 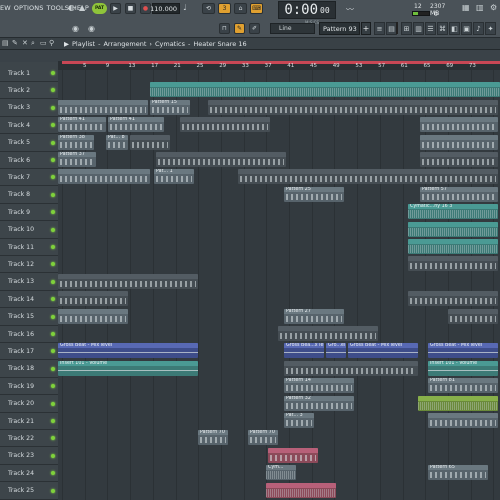 I want to click on track-header: Track 4, so click(x=29, y=126).